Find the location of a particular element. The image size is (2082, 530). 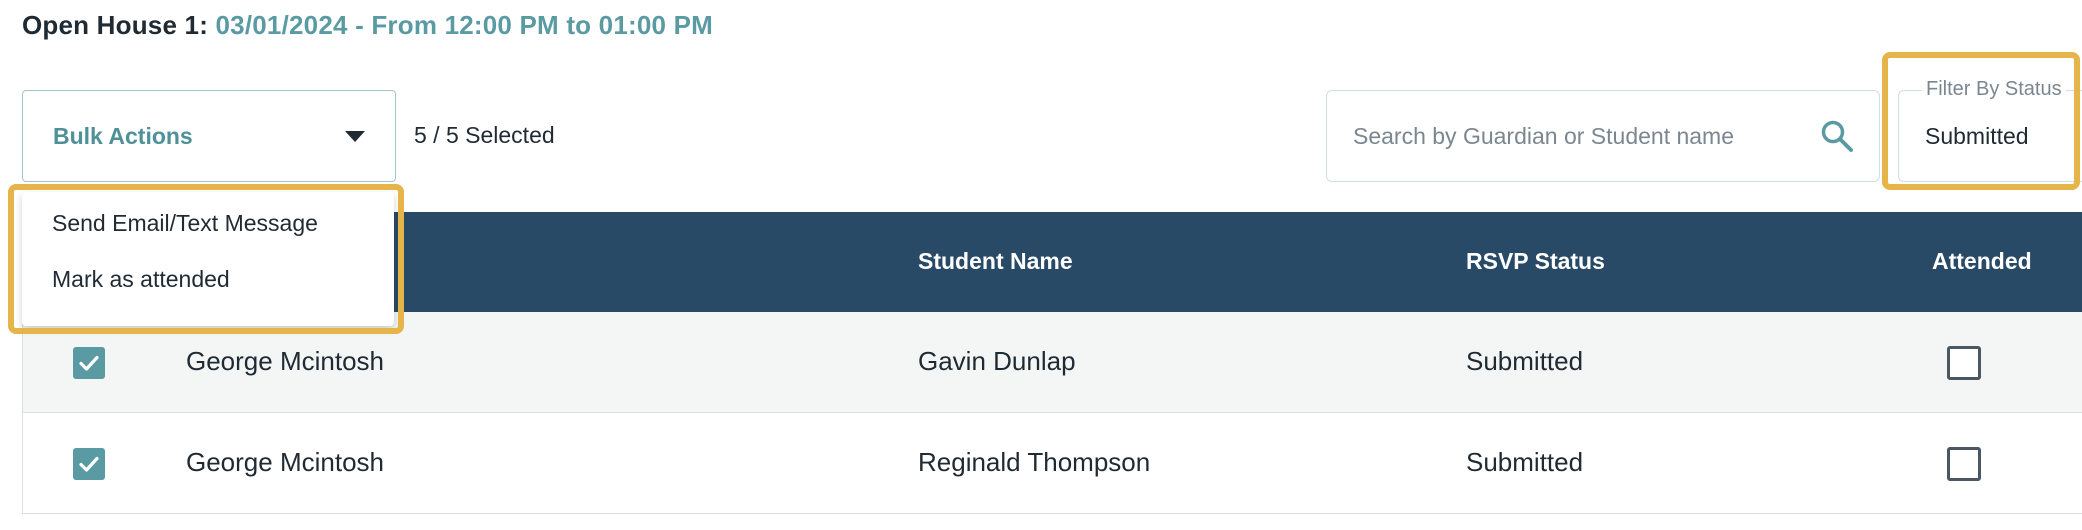

filter-highlight-box is located at coordinates (1981, 121).